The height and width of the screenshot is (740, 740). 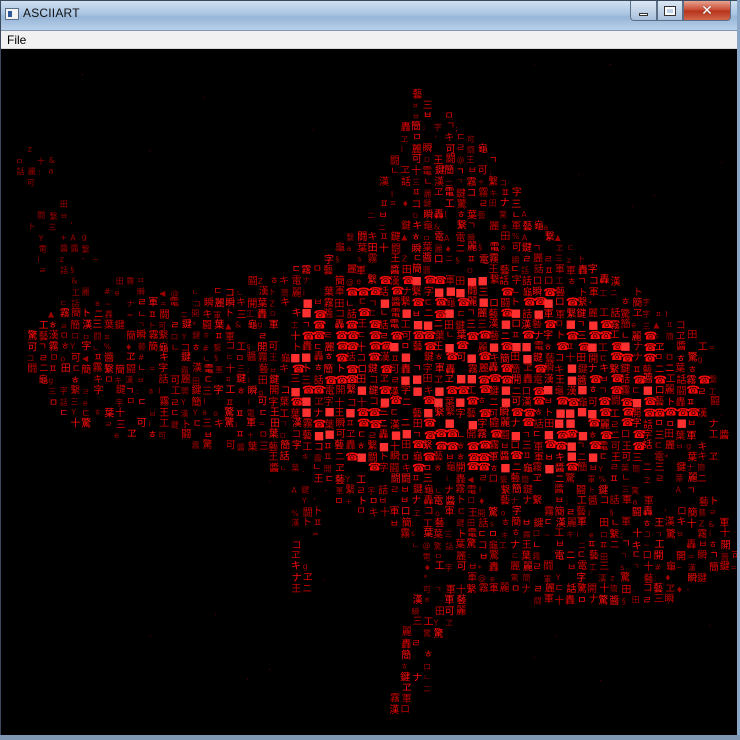 What do you see at coordinates (51, 13) in the screenshot?
I see `window-title: ASCIIART` at bounding box center [51, 13].